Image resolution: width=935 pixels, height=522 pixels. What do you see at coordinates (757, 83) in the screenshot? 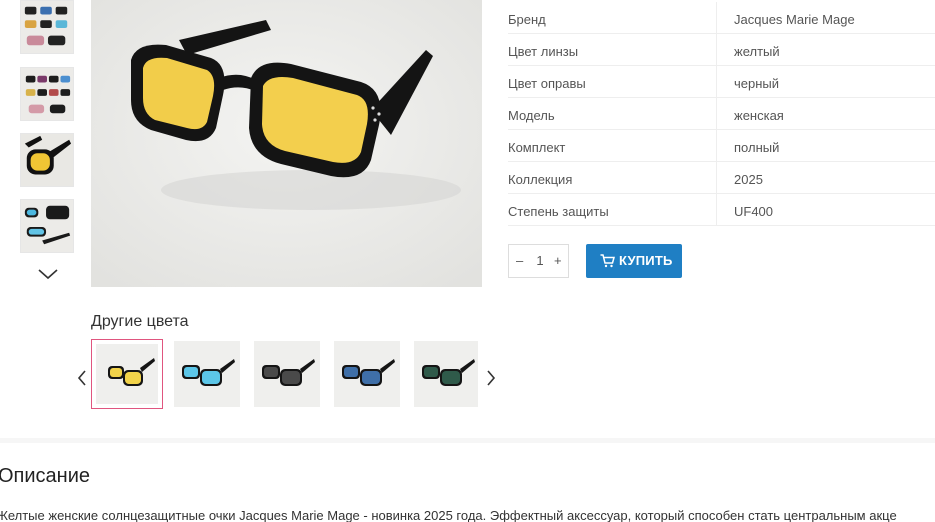
I see `spec-value: черный` at bounding box center [757, 83].